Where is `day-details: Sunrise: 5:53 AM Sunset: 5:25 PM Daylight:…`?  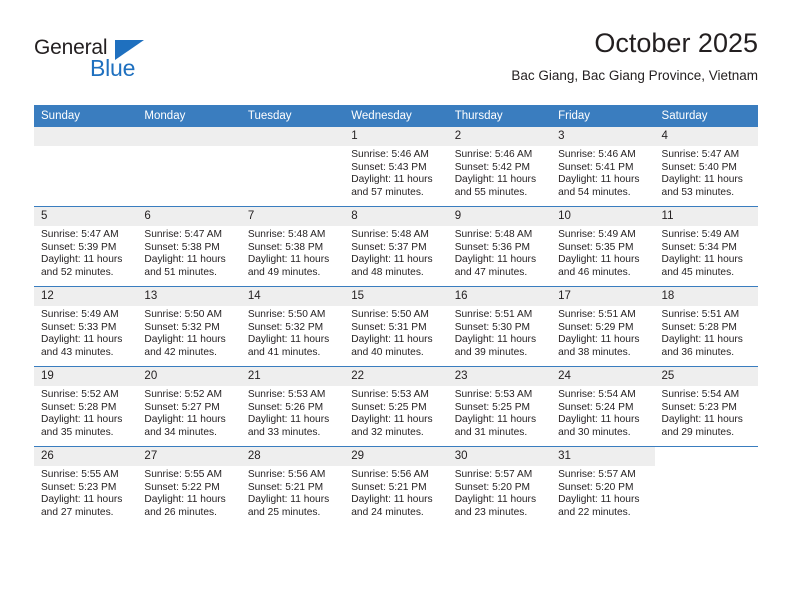
day-details: Sunrise: 5:53 AM Sunset: 5:25 PM Daylight:… is located at coordinates (395, 412).